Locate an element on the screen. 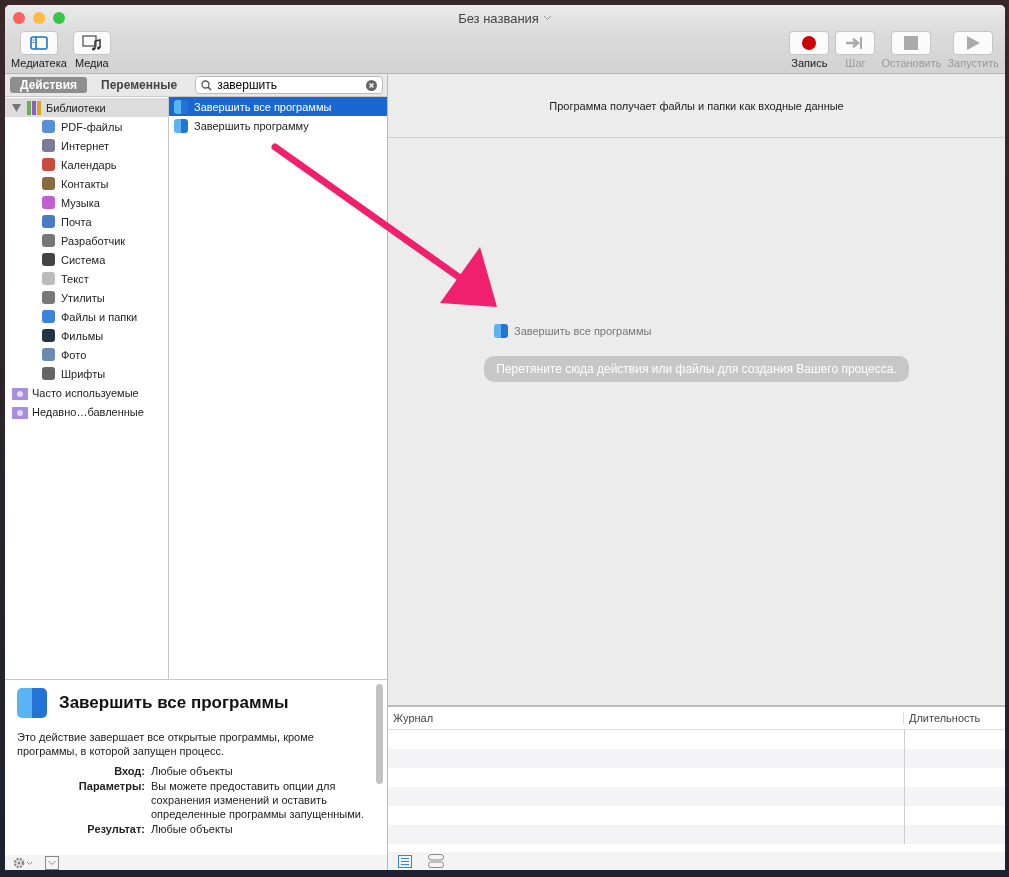 This screenshot has width=1009, height=877. stop-icon is located at coordinates (911, 43).